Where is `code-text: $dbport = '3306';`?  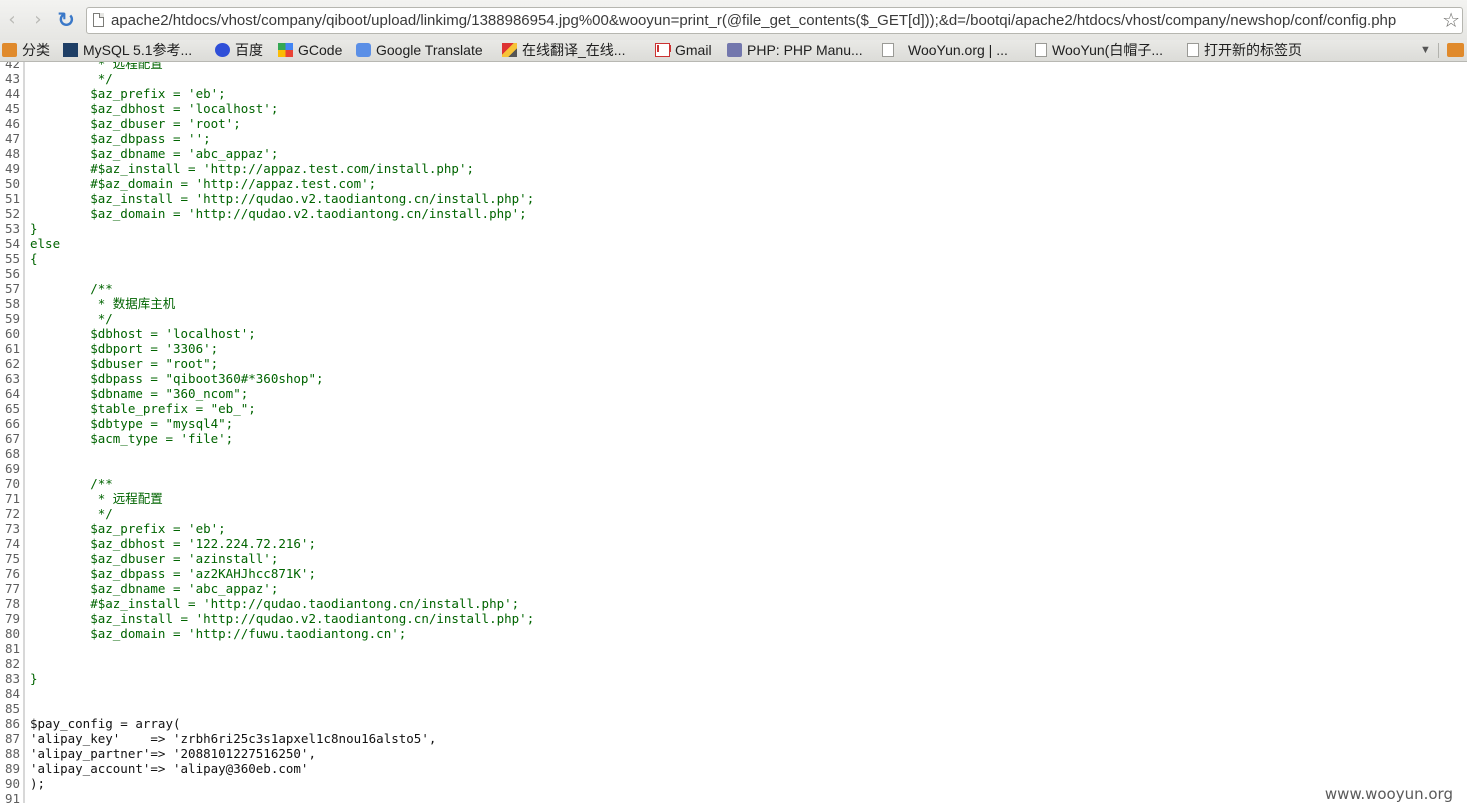
code-text: $dbport = '3306'; is located at coordinates (124, 348).